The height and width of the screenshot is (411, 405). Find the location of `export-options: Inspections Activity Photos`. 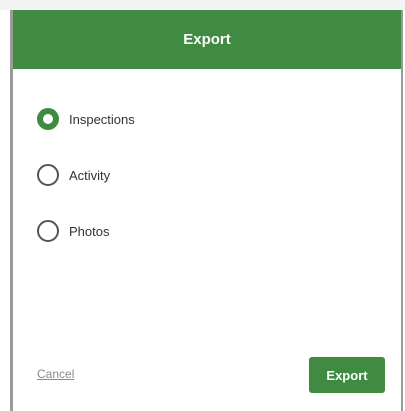

export-options: Inspections Activity Photos is located at coordinates (86, 175).